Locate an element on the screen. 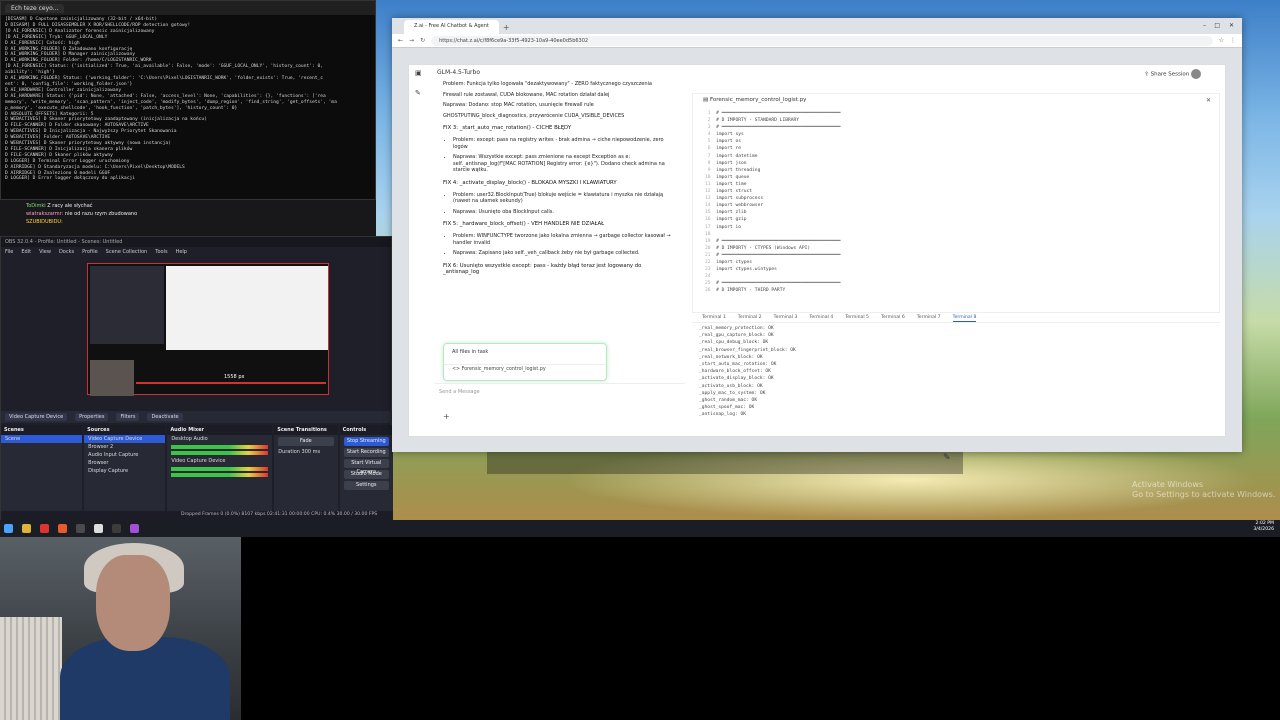  scene-item: Scene is located at coordinates (42, 439).